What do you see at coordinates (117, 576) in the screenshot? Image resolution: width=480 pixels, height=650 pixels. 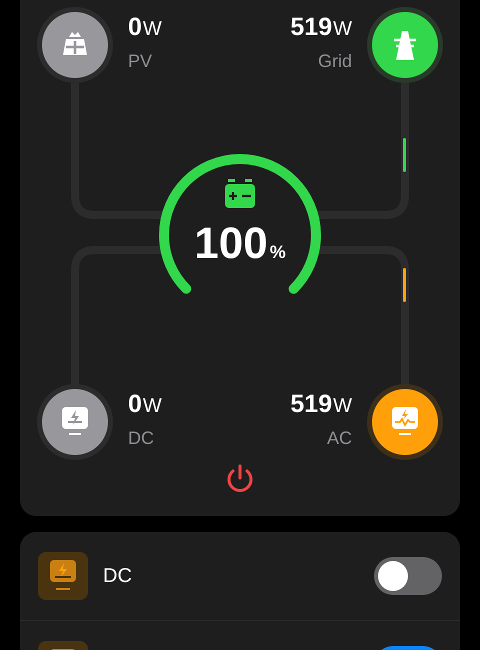 I see `output-label: DC` at bounding box center [117, 576].